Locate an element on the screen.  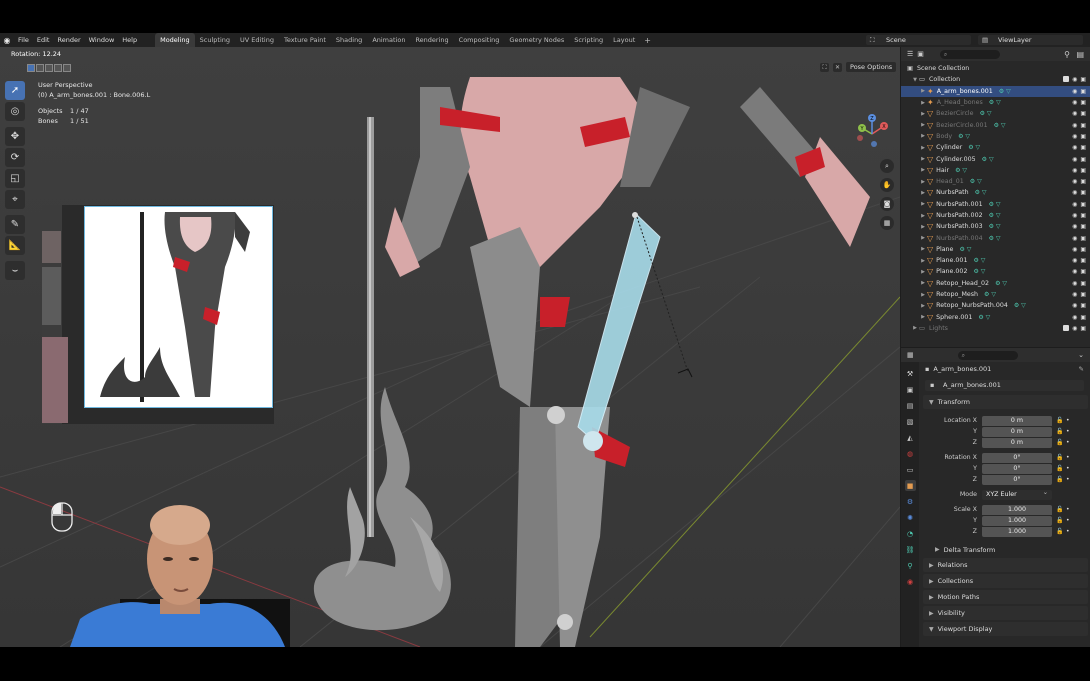
menu-edit: Edit is located at coordinates (43, 40).